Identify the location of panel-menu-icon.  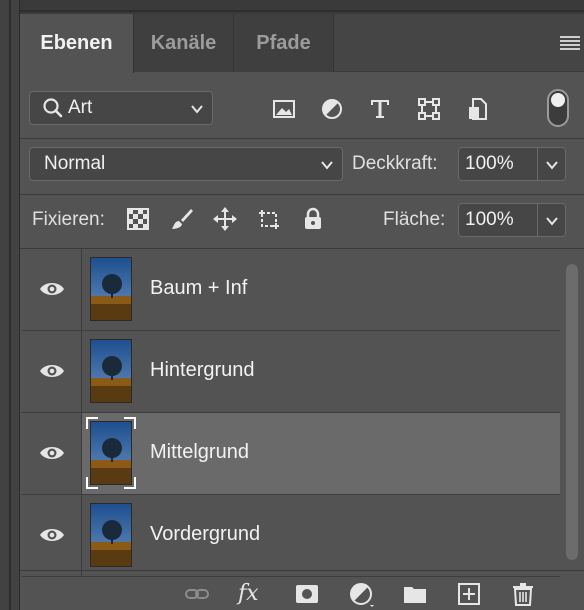
(570, 43).